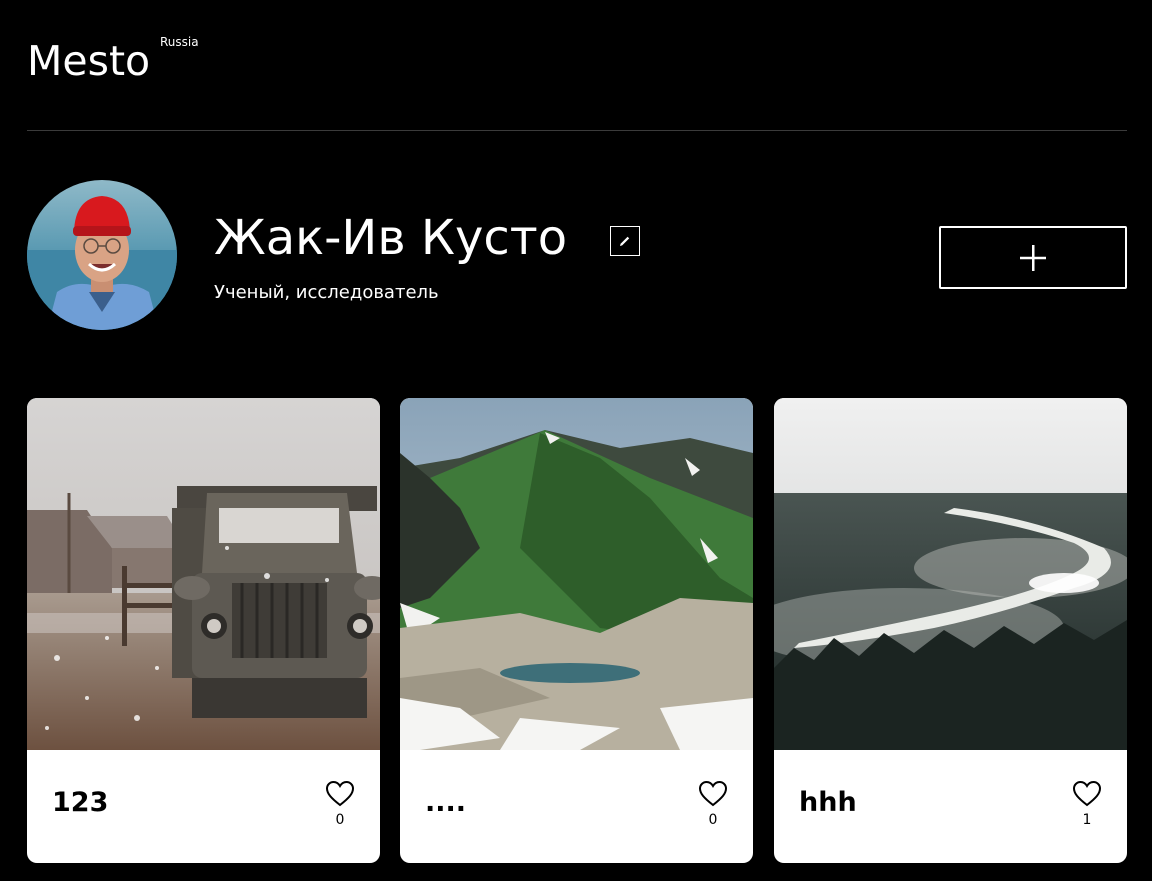 The width and height of the screenshot is (1152, 881). What do you see at coordinates (828, 802) in the screenshot?
I see `card-title: hhh` at bounding box center [828, 802].